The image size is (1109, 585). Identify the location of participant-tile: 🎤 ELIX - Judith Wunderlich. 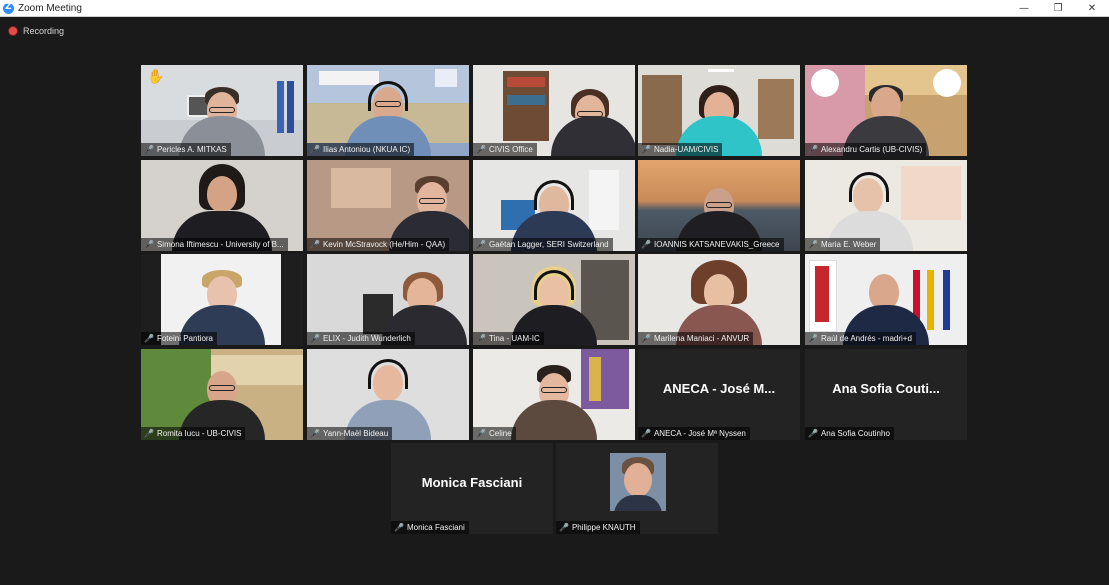
(388, 299).